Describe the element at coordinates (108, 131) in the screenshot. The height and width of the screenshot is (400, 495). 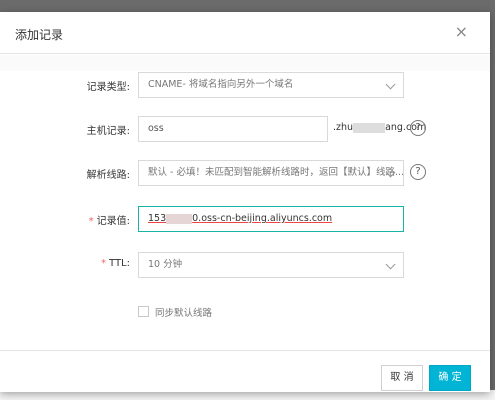
I see `host-record-label: 主机记录:` at that location.